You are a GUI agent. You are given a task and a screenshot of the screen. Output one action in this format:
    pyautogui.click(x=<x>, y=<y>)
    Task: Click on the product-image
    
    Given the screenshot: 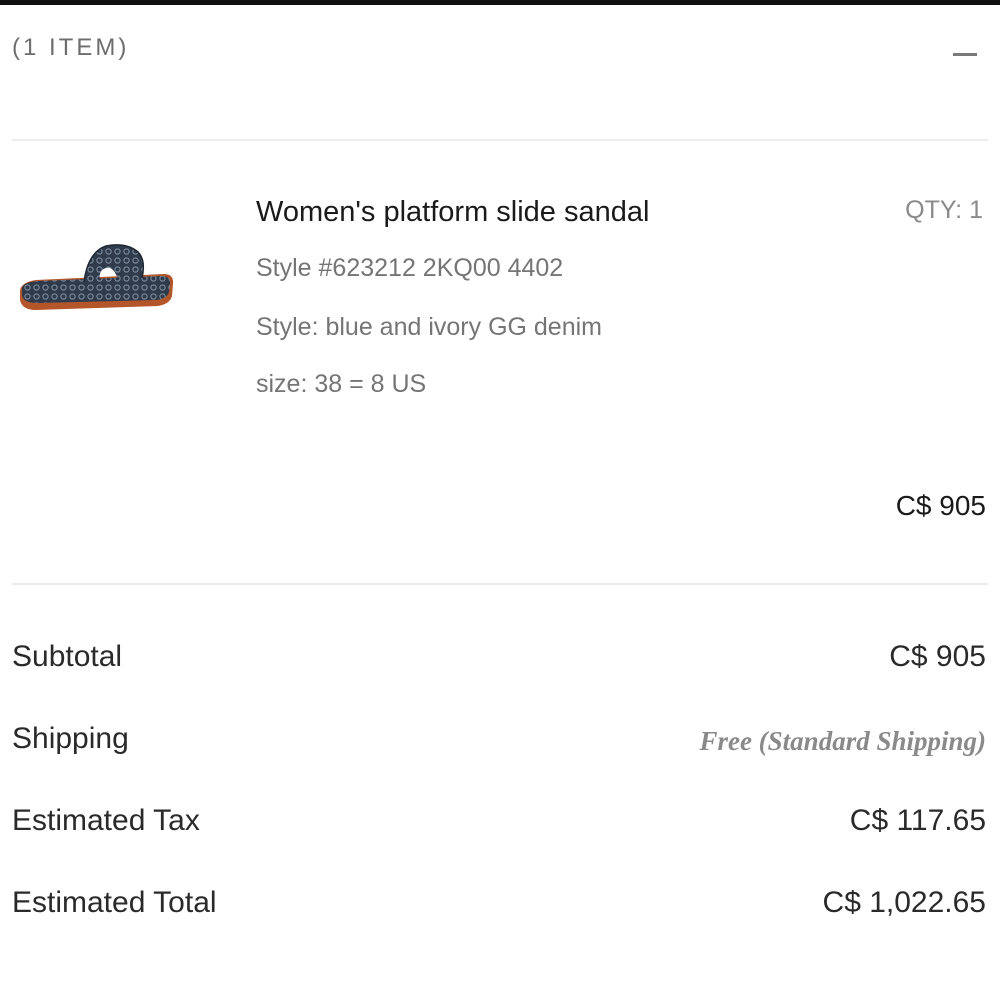 What is the action you would take?
    pyautogui.click(x=96, y=280)
    